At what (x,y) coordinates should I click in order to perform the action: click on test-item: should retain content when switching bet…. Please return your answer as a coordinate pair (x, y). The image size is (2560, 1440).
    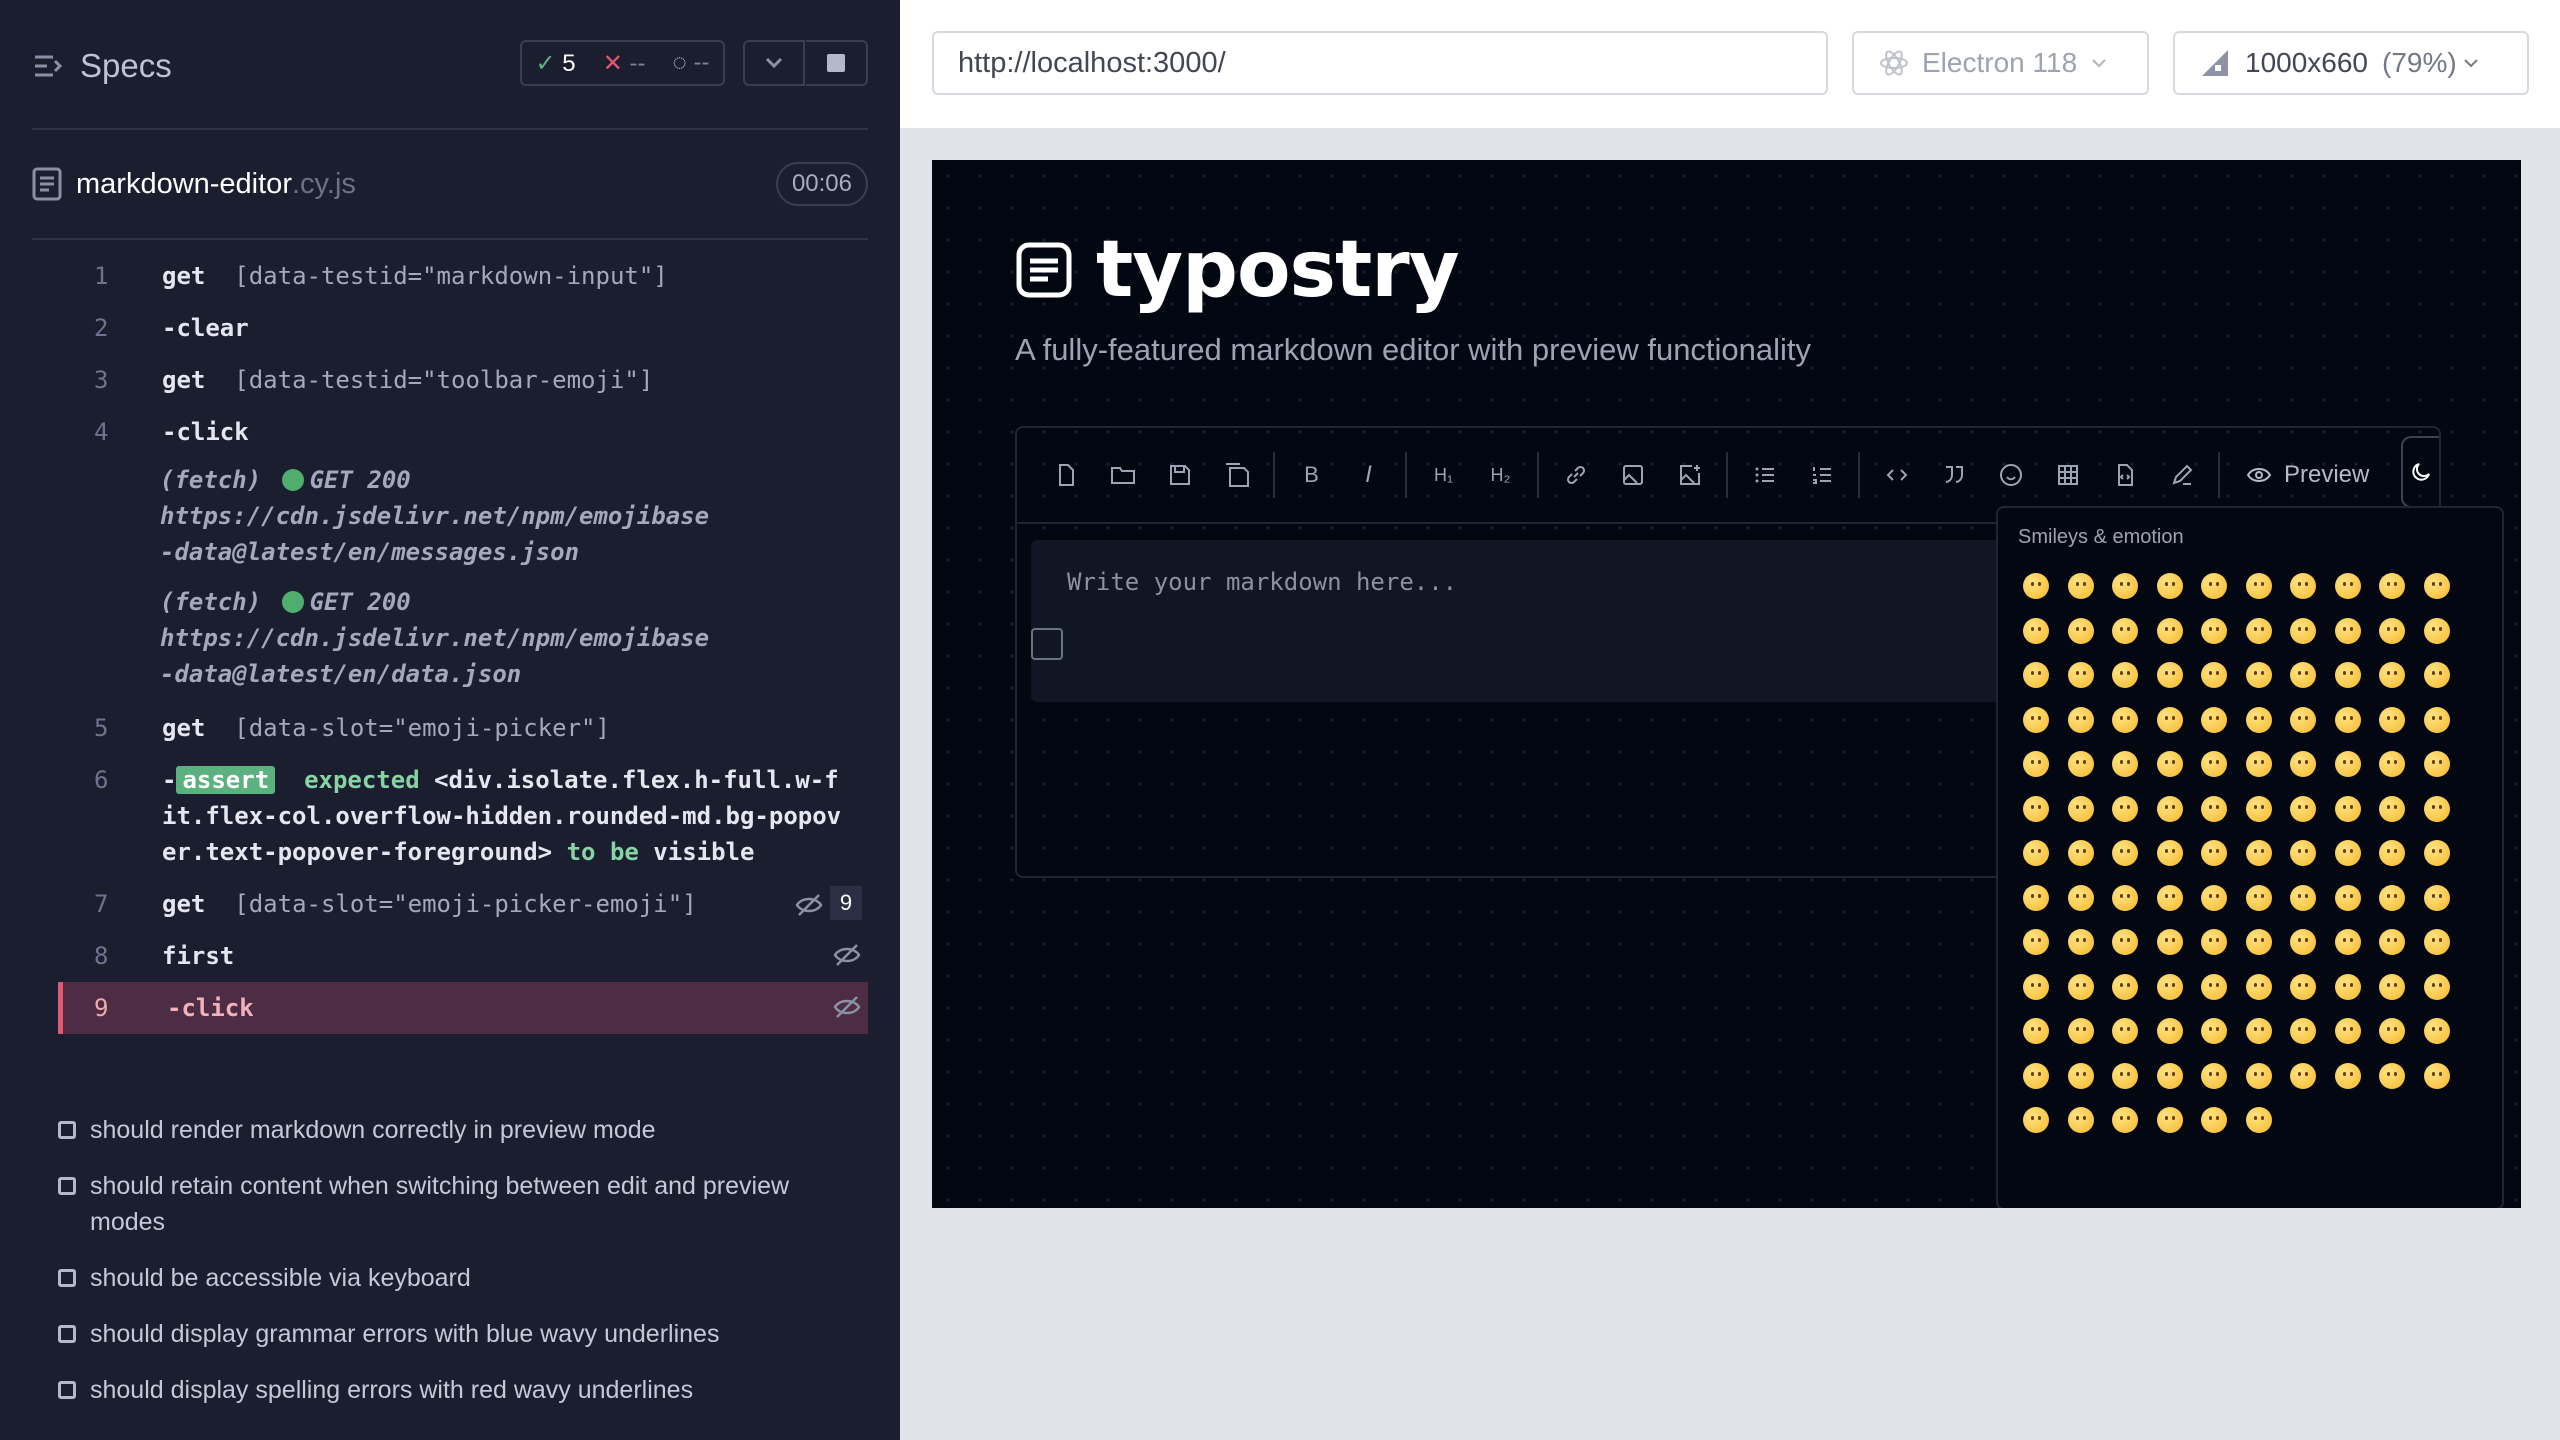
    Looking at the image, I should click on (463, 1204).